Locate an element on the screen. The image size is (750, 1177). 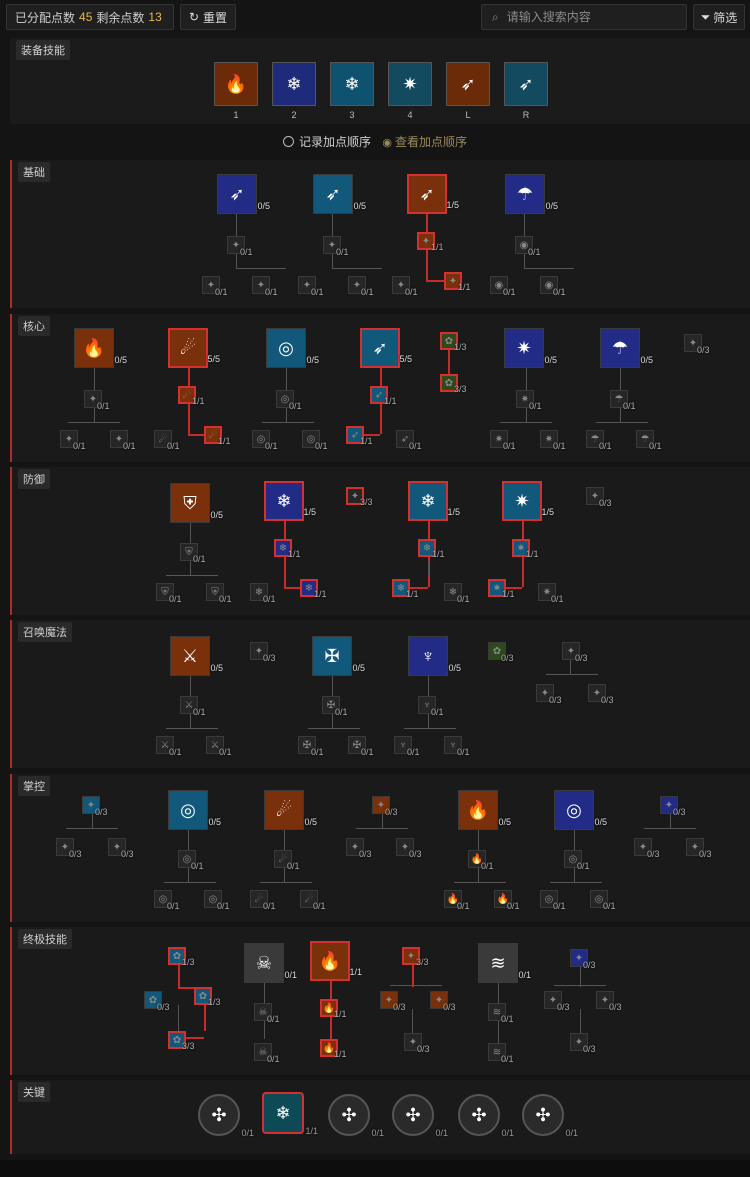
equipped-slot-r: ➶ is located at coordinates (526, 84).